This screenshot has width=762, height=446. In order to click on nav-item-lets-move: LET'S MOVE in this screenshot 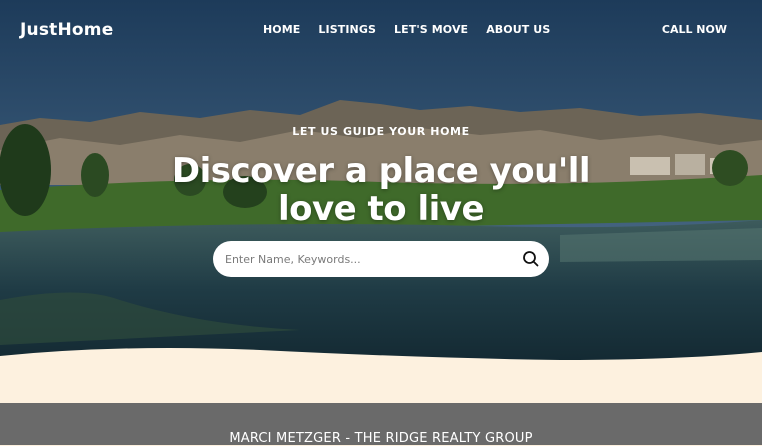, I will do `click(431, 29)`.